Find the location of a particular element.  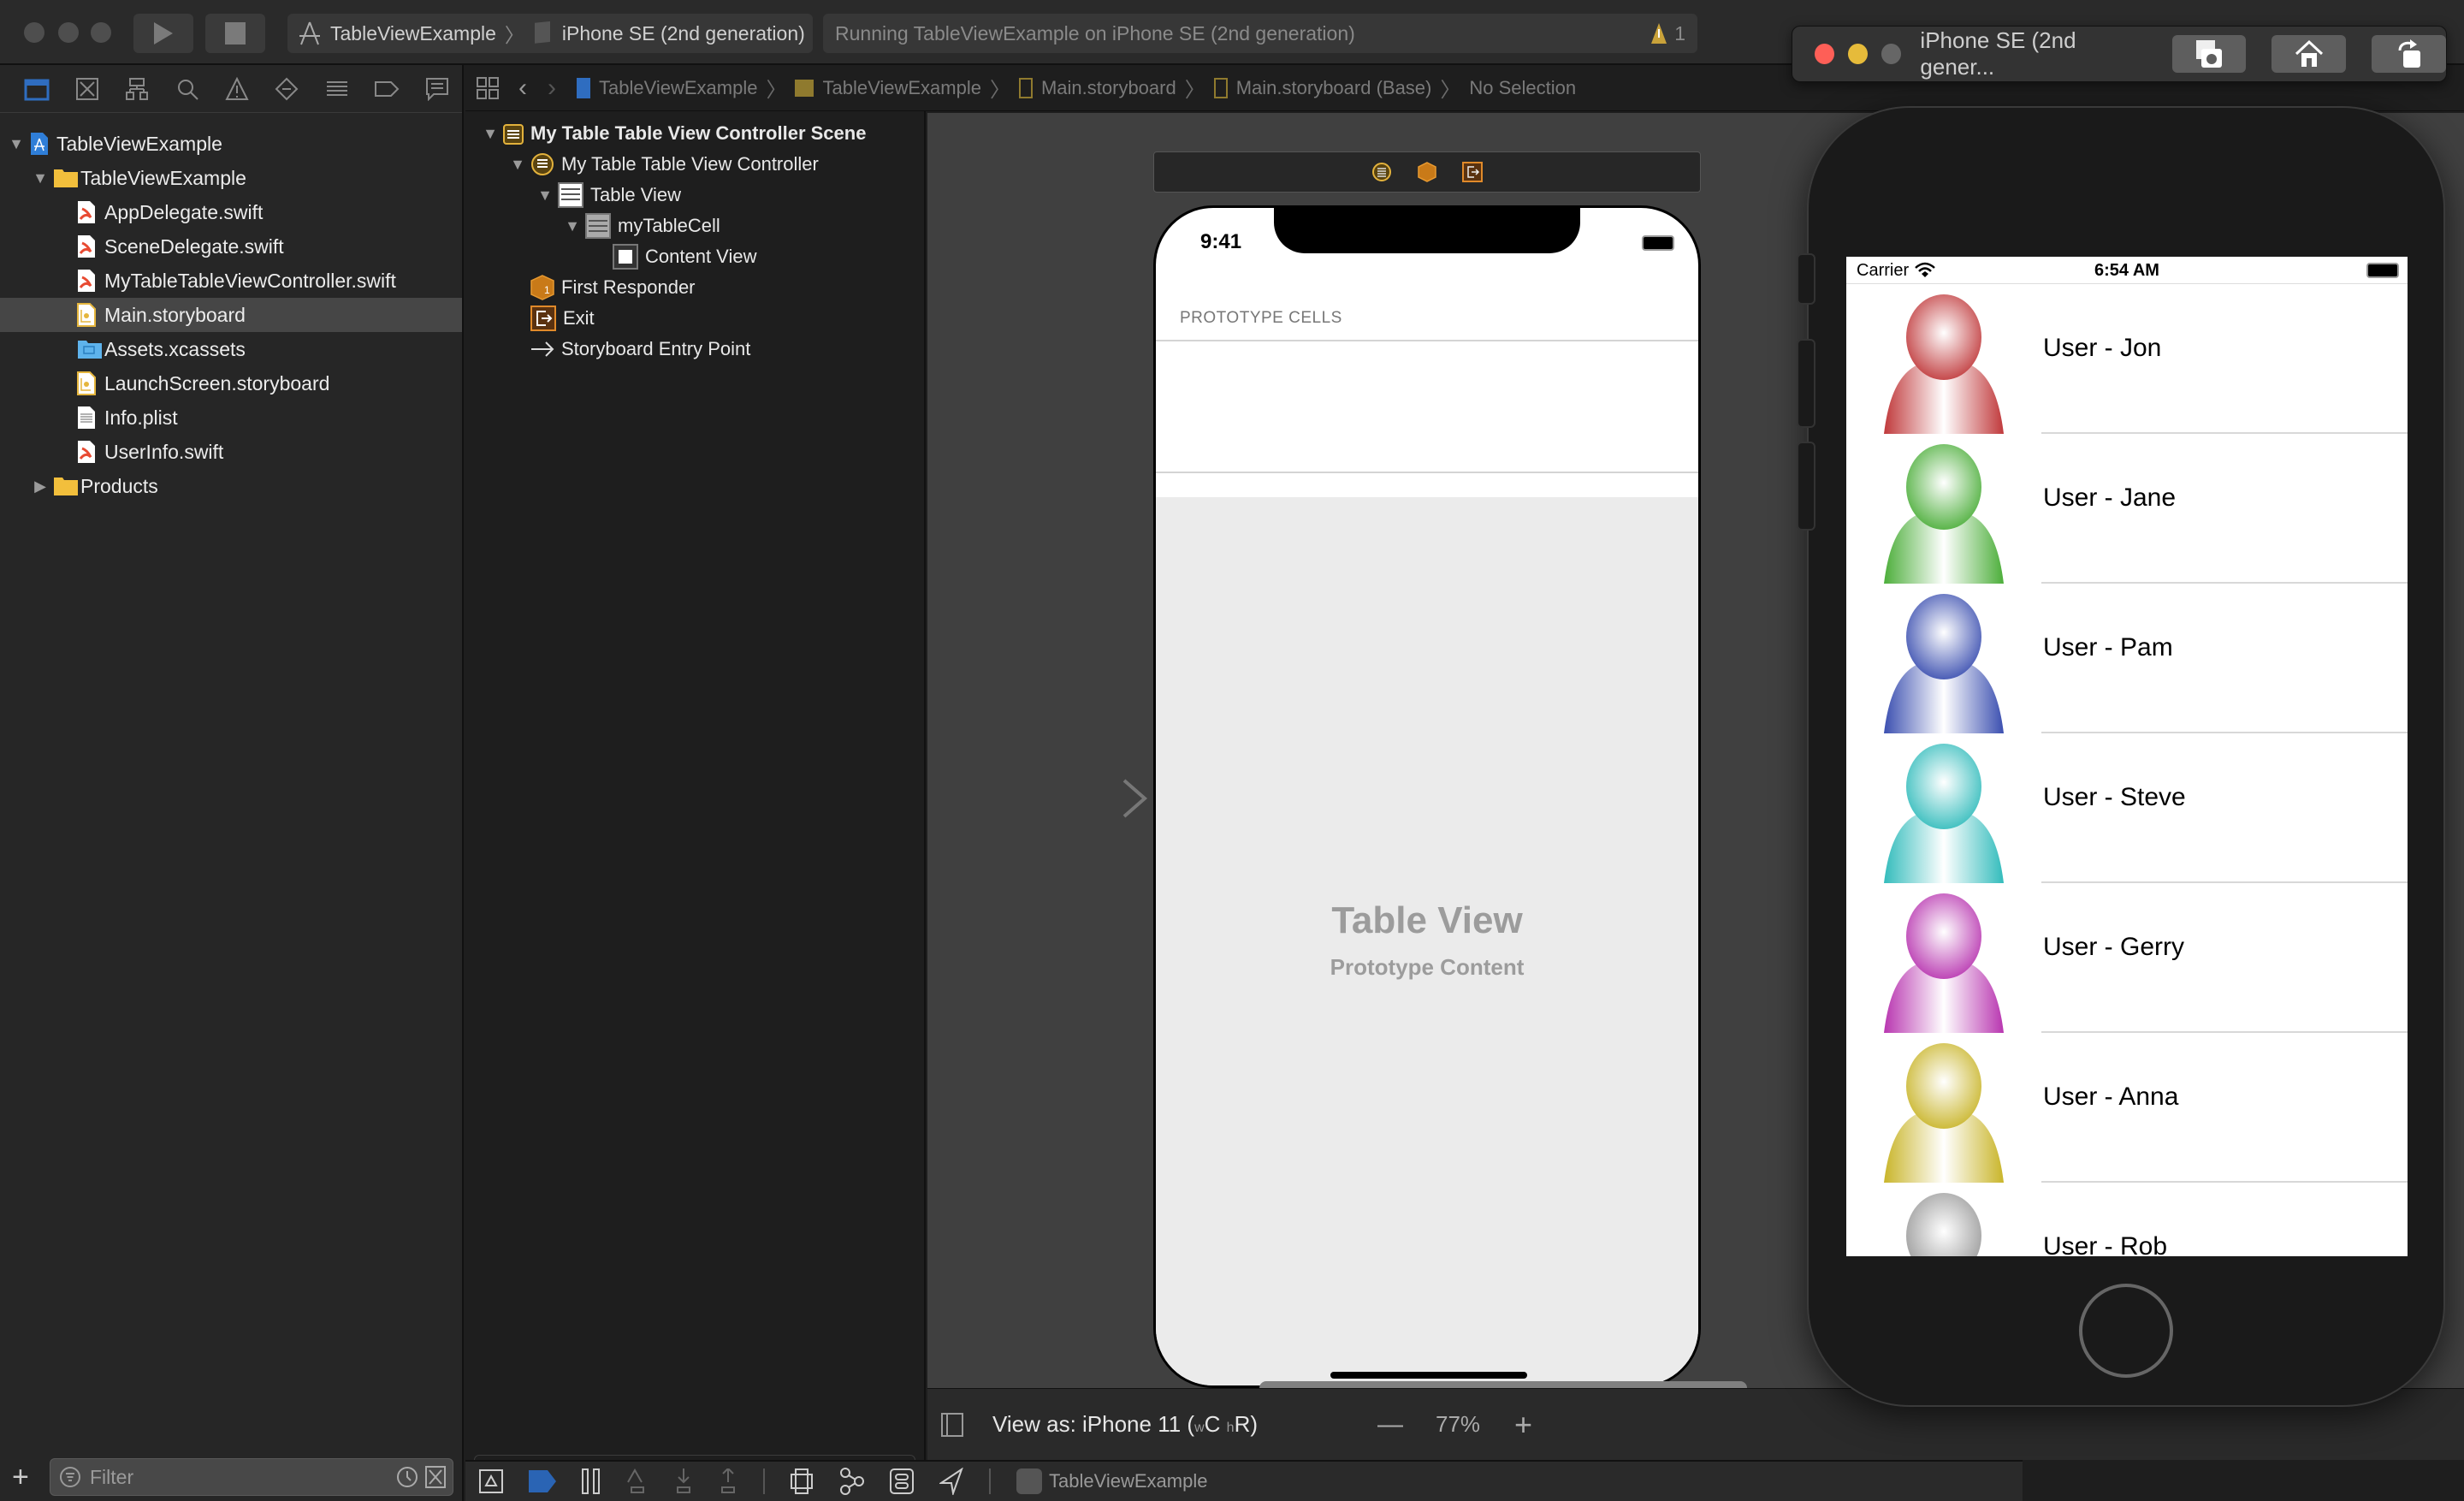

zoom-window-button is located at coordinates (101, 32).